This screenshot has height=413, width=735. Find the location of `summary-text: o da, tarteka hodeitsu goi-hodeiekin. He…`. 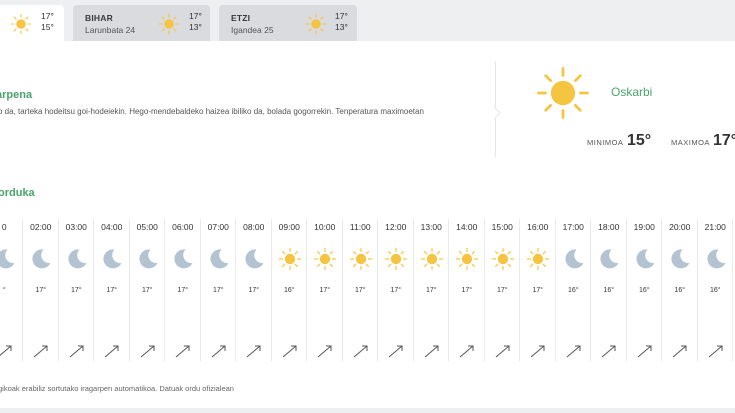

summary-text: o da, tarteka hodeitsu goi-hodeiekin. He… is located at coordinates (212, 111).